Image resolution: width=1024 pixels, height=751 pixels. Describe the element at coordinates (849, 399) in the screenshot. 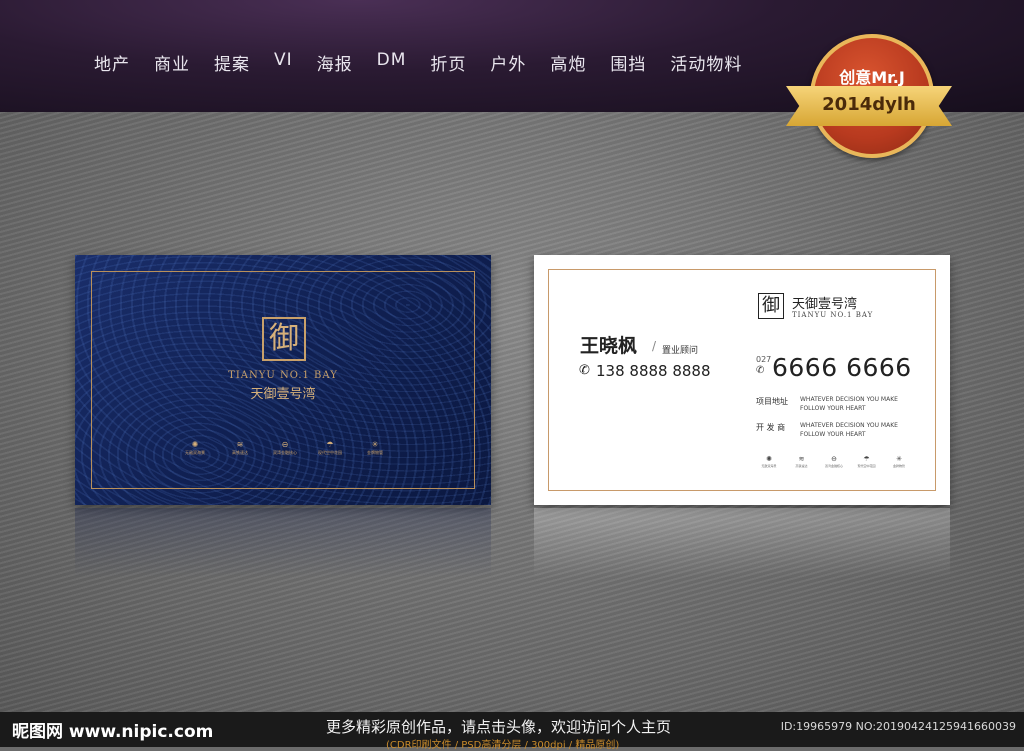

I see `address-line-1: WHATEVER DECISION YOU MAKE` at that location.